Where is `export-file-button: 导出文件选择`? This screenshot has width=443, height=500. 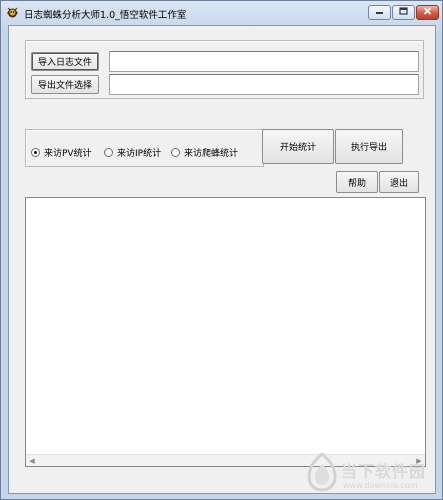
export-file-button: 导出文件选择 is located at coordinates (65, 84).